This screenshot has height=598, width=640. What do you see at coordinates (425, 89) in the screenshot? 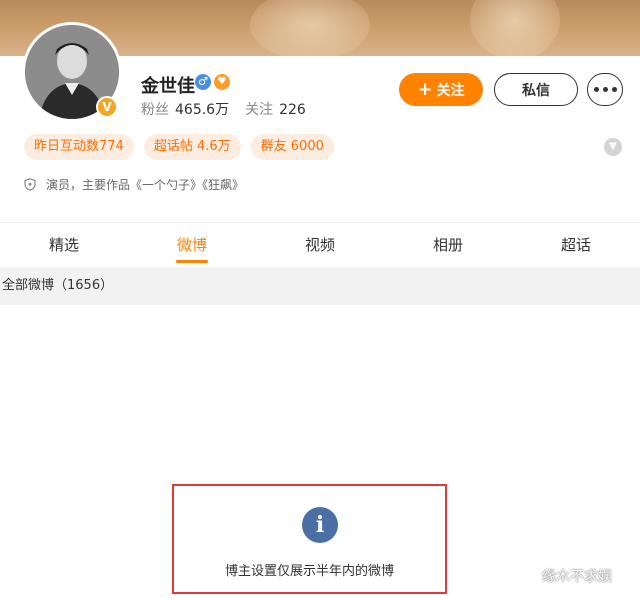
I see `plus-icon: +` at bounding box center [425, 89].